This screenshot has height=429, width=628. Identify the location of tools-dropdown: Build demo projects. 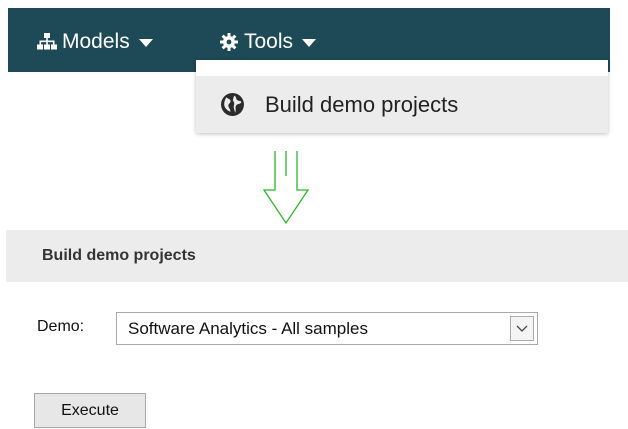
(402, 96).